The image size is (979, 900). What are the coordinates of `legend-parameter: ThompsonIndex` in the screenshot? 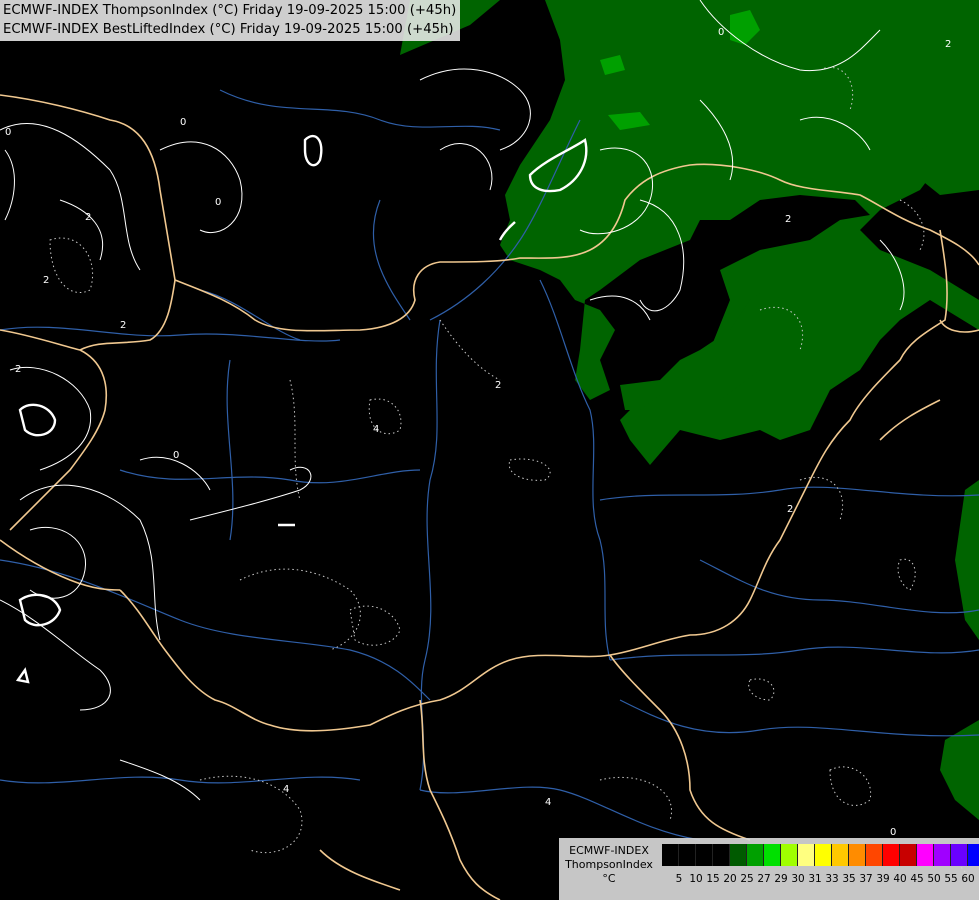 It's located at (609, 864).